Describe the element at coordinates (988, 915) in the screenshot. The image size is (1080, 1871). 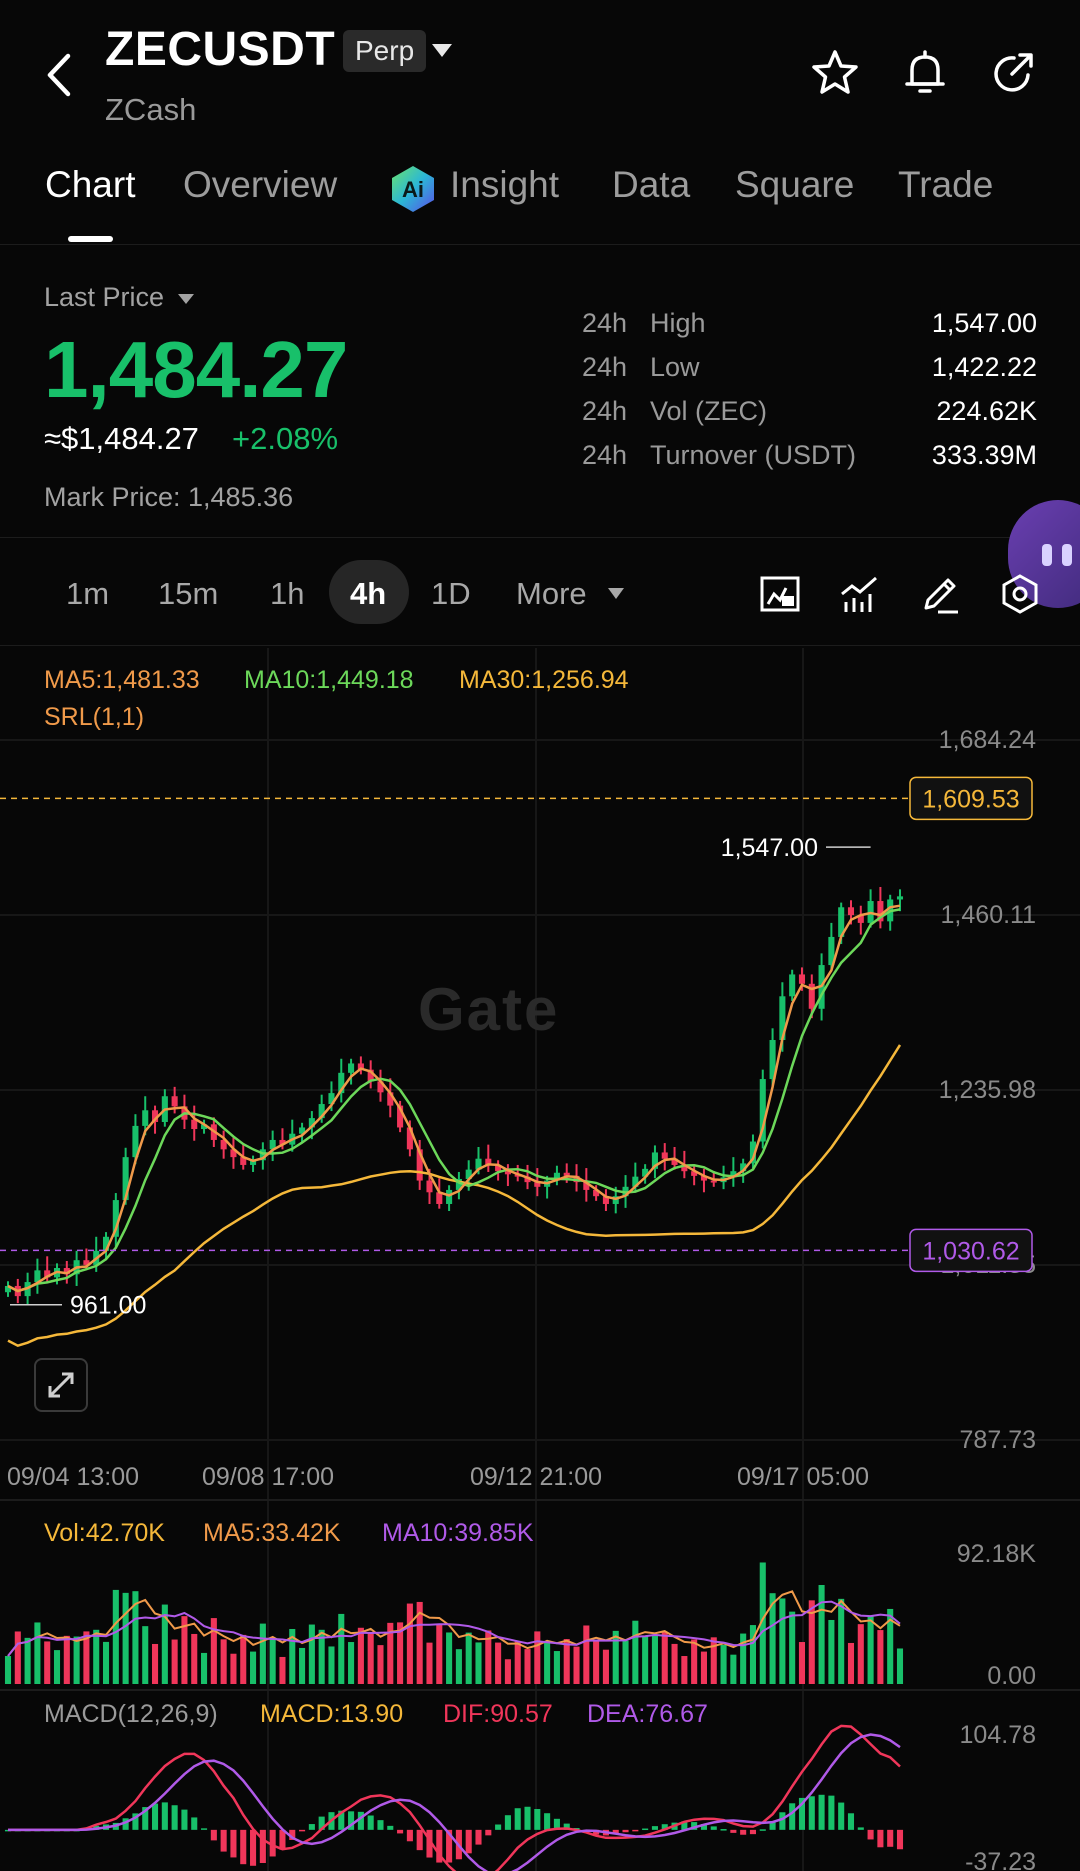
I see `price-tick-label: 1,460.11` at that location.